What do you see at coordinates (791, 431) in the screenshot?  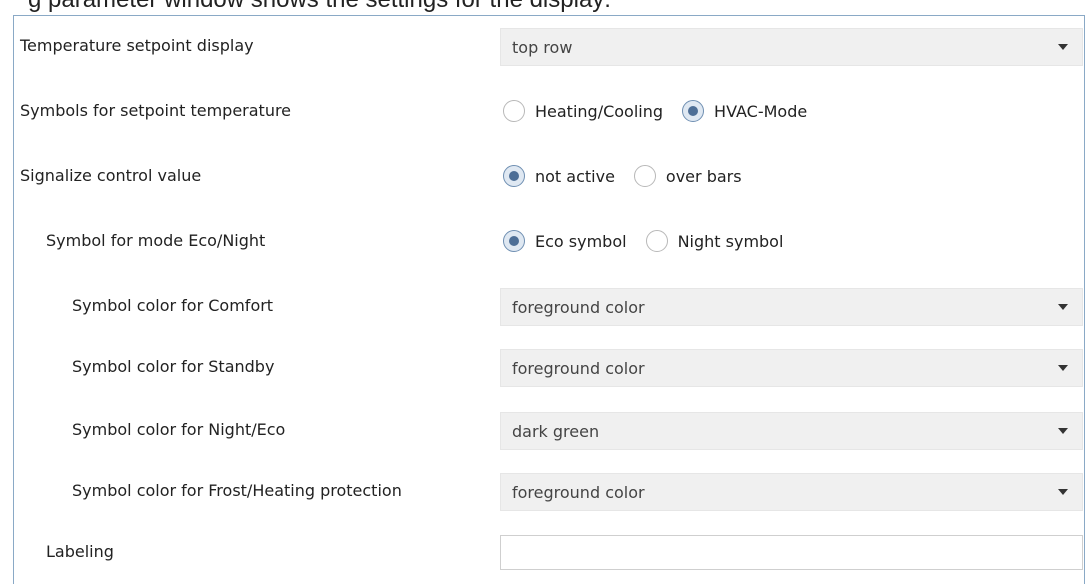 I see `select-symbol-color-night-eco: dark green` at bounding box center [791, 431].